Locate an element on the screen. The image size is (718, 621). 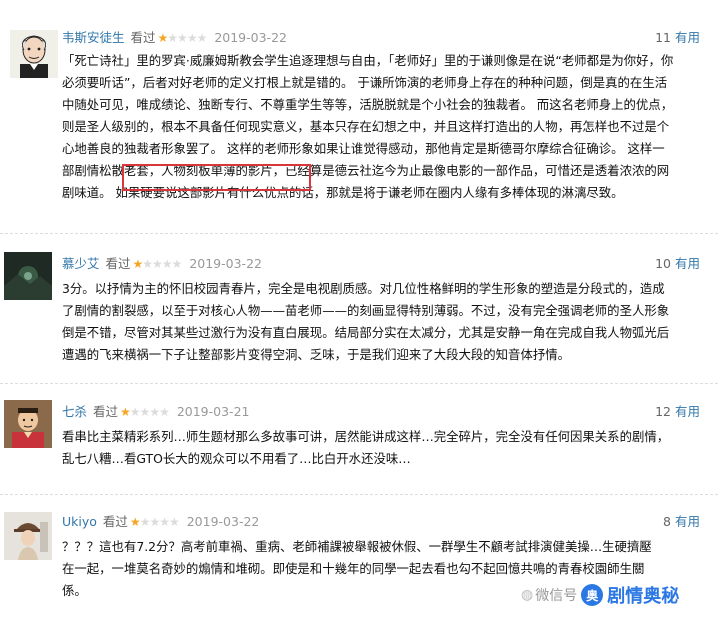
useful-vote: 12 有用 is located at coordinates (677, 412).